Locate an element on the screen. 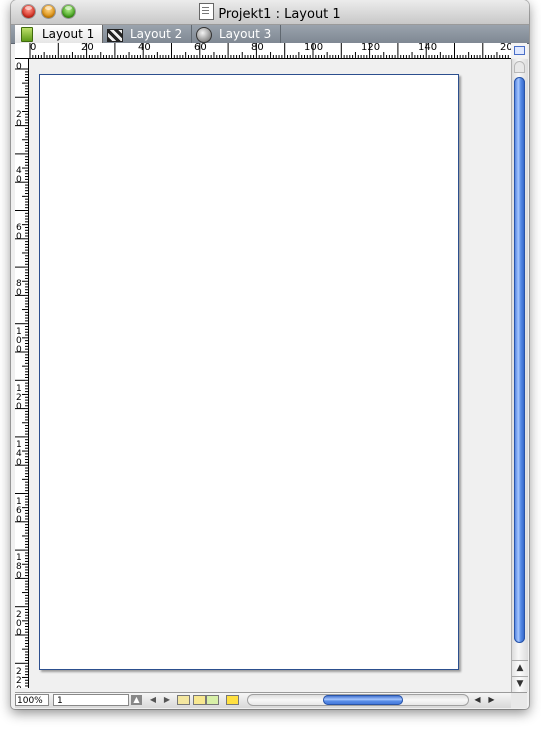 The image size is (541, 731). tab-label: Layout 3 is located at coordinates (245, 34).